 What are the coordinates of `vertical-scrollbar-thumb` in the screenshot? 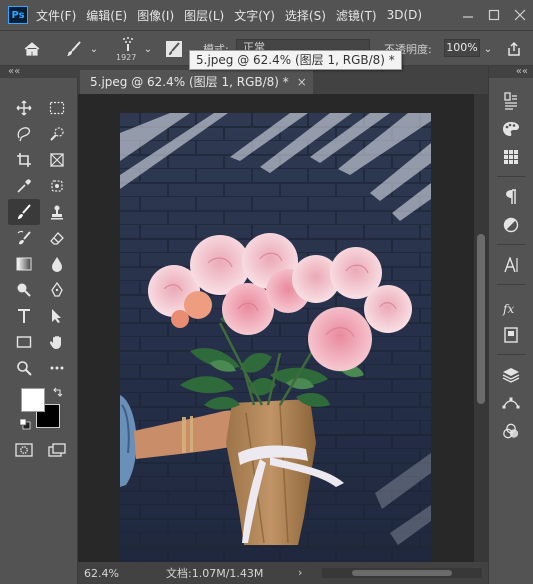 It's located at (481, 319).